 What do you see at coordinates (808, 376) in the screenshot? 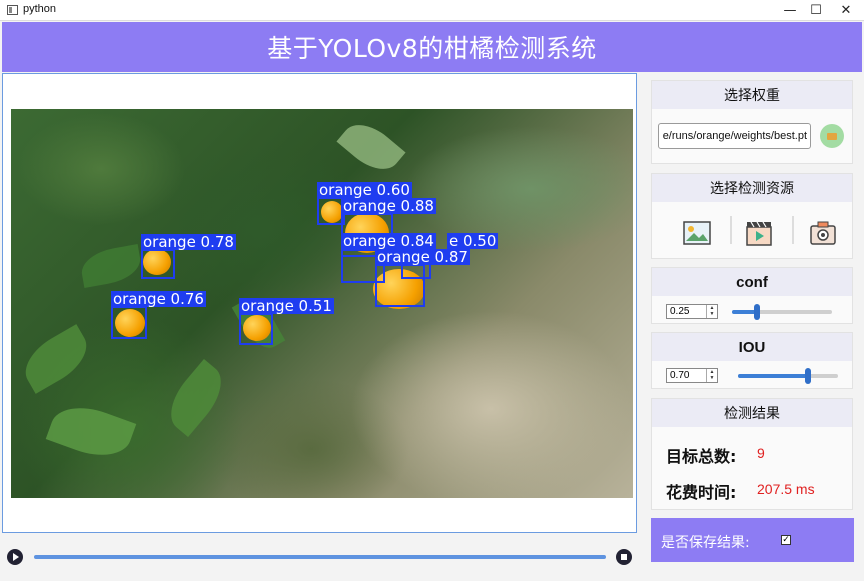
I see `iou-slider-handle` at bounding box center [808, 376].